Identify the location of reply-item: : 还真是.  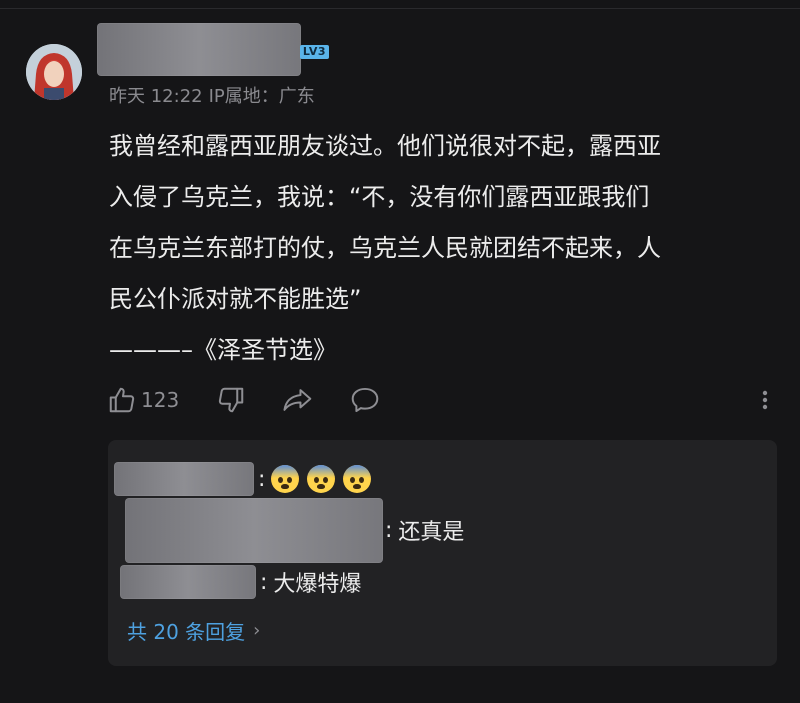
(286, 530).